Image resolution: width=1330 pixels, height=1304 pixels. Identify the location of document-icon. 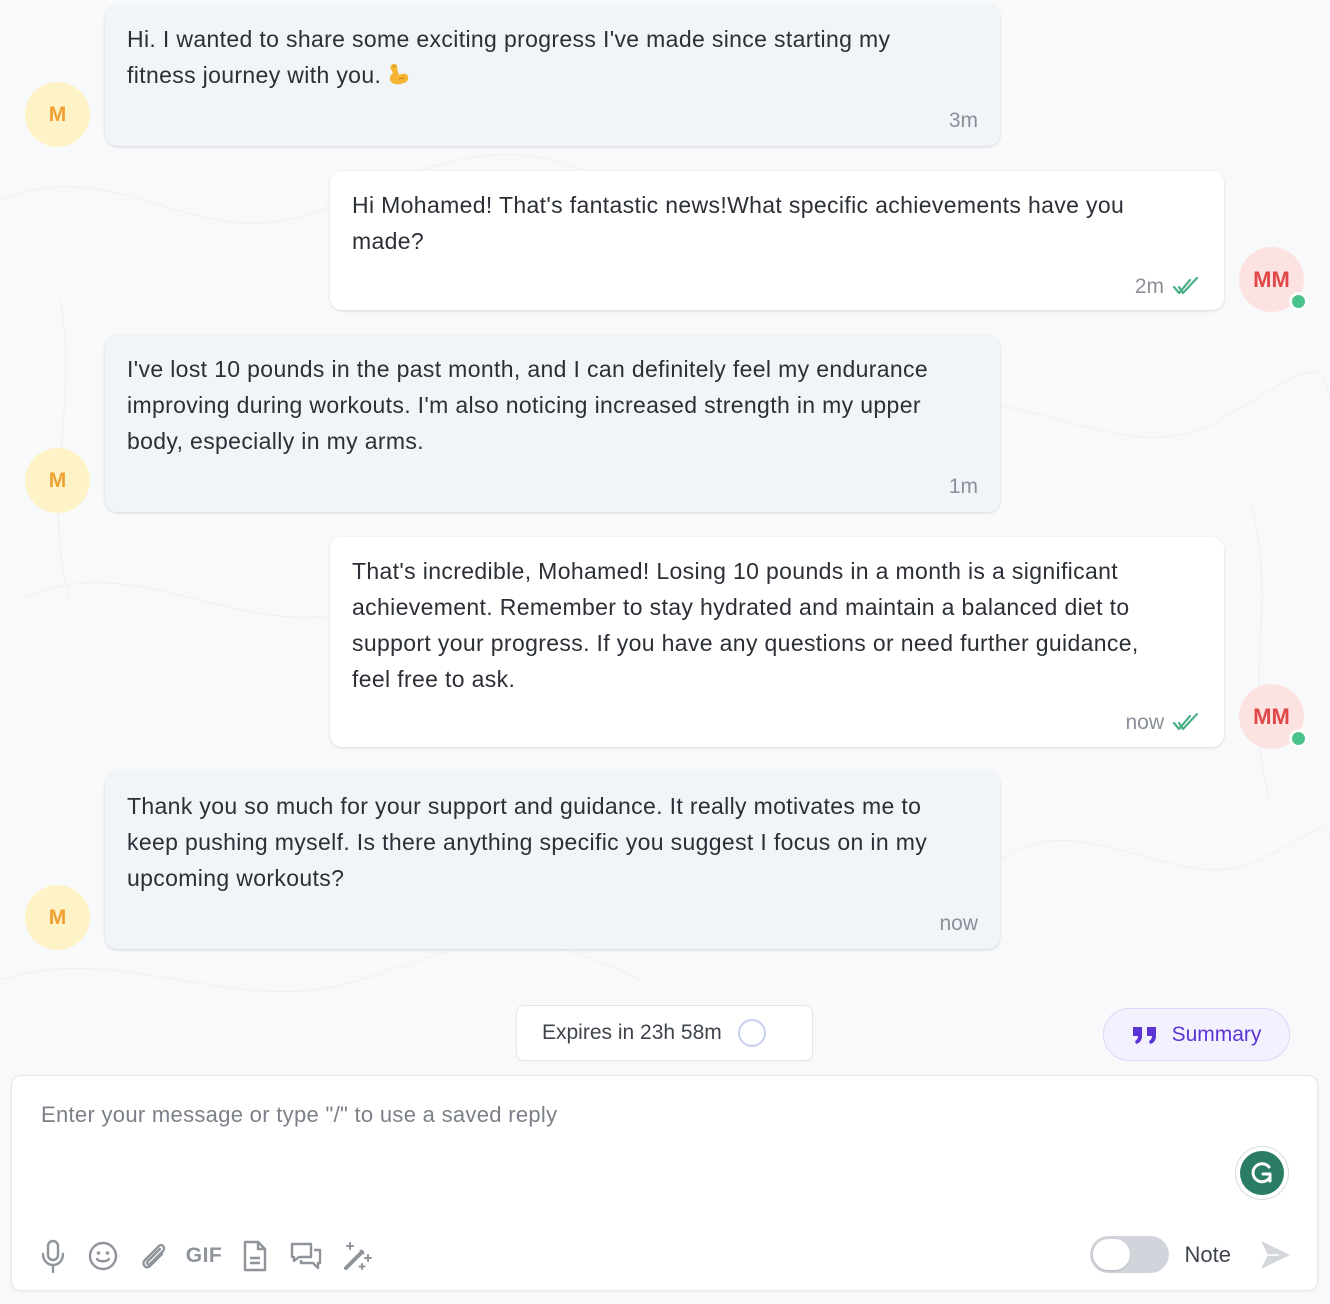
(255, 1256).